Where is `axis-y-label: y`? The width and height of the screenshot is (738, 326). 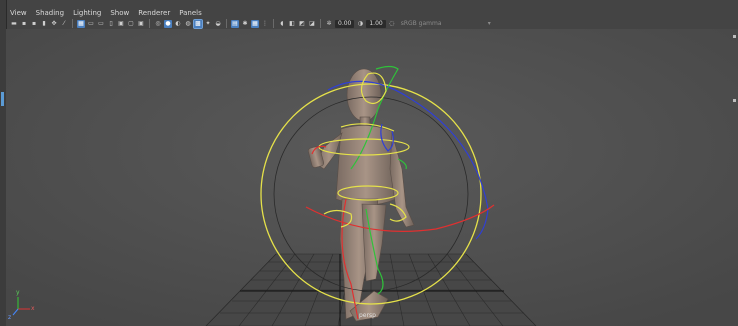
axis-y-label: y is located at coordinates (18, 292).